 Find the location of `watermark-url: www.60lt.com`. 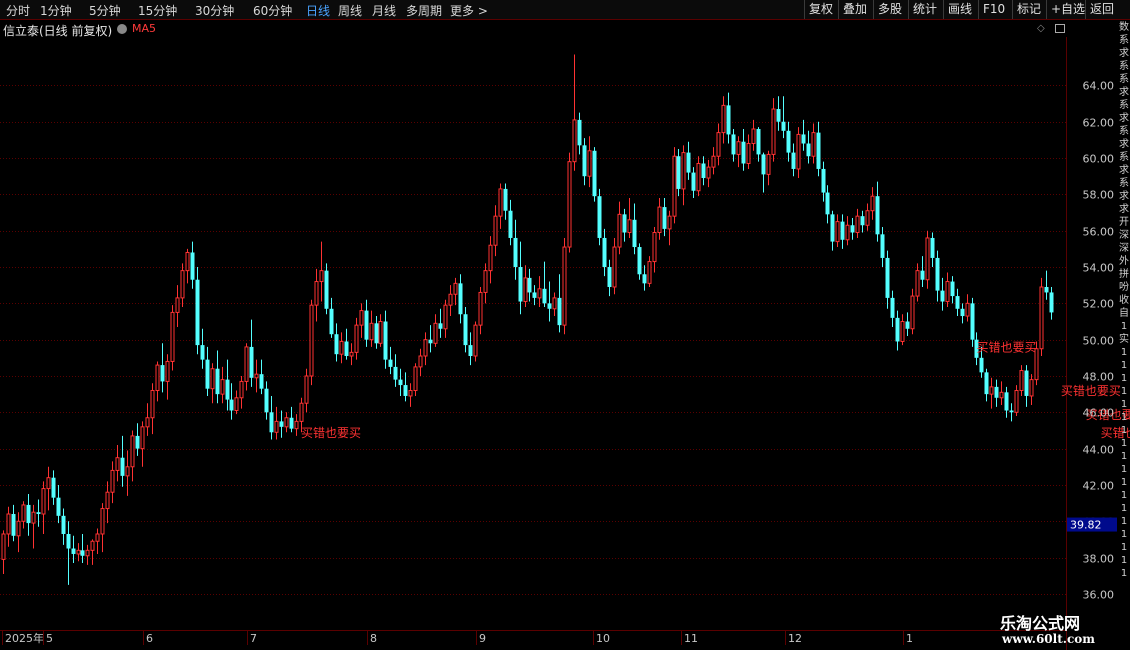

watermark-url: www.60lt.com is located at coordinates (1048, 639).